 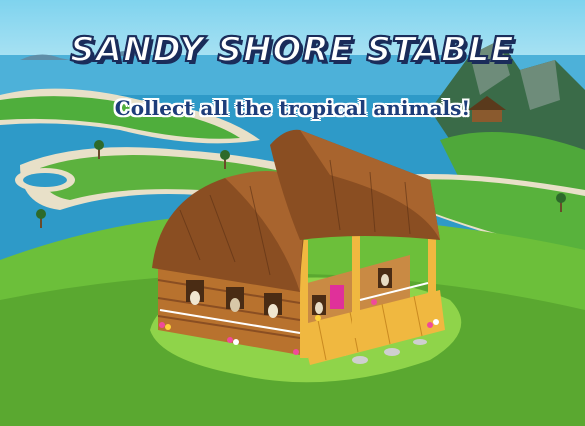 What do you see at coordinates (292, 108) in the screenshot?
I see `banner-subtitle: Collect all the tropical animals!` at bounding box center [292, 108].